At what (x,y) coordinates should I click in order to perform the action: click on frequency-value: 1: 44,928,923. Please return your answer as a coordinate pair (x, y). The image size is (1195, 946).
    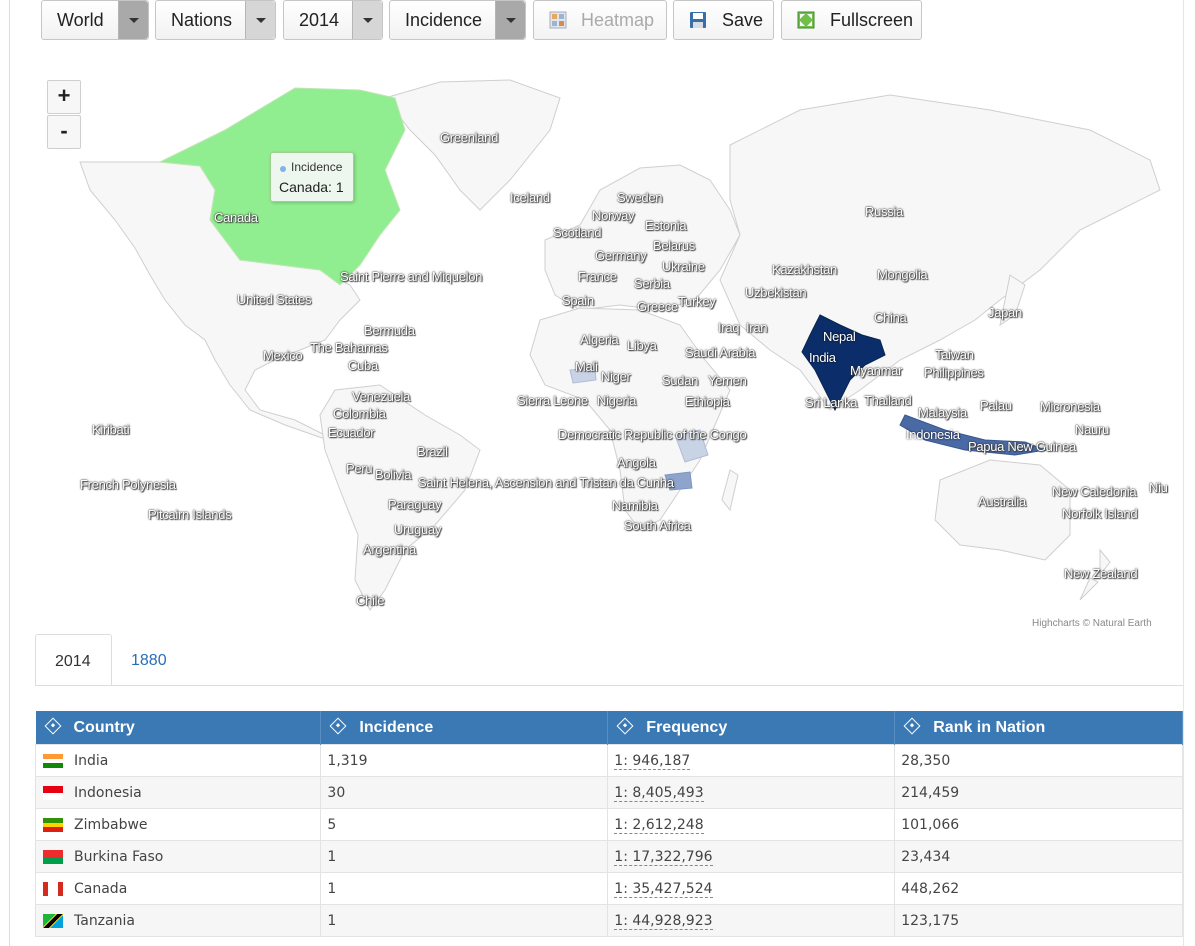
    Looking at the image, I should click on (663, 921).